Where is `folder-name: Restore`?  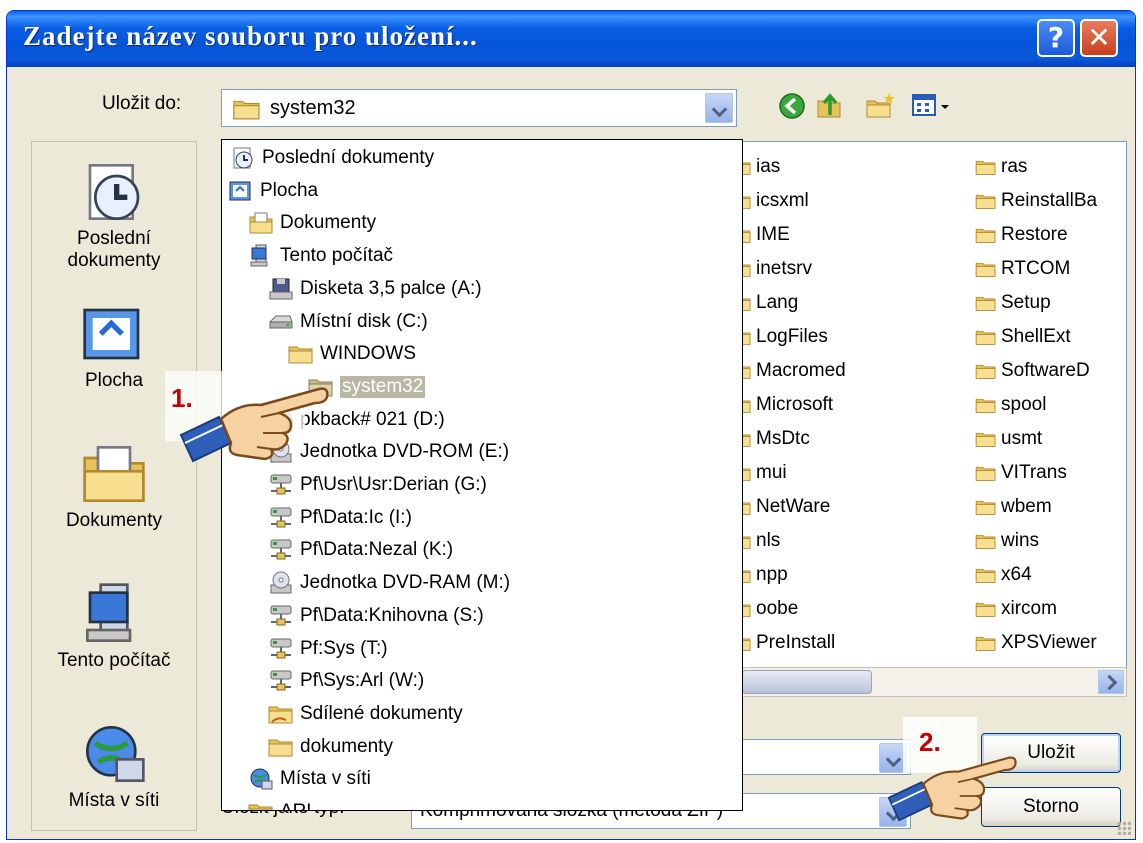 folder-name: Restore is located at coordinates (1034, 234).